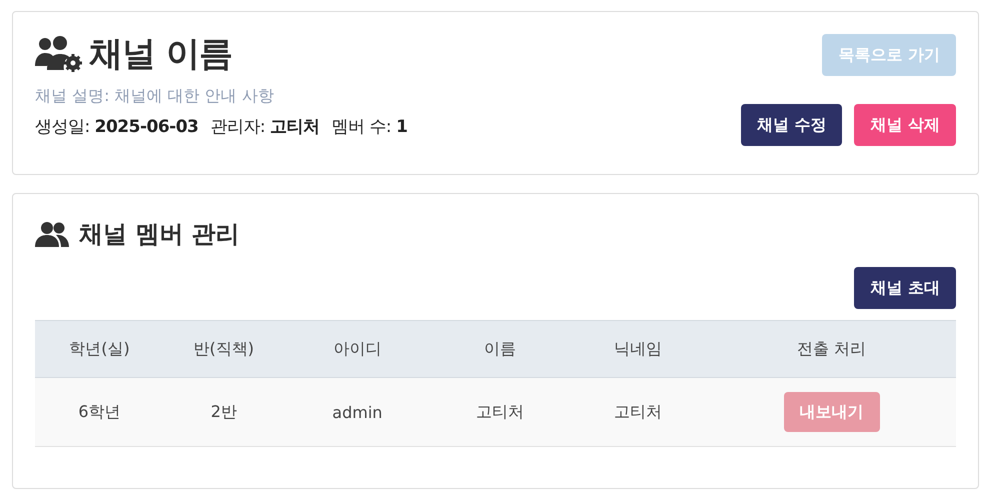 This screenshot has width=992, height=502. I want to click on channel-title: 채널 이름, so click(160, 54).